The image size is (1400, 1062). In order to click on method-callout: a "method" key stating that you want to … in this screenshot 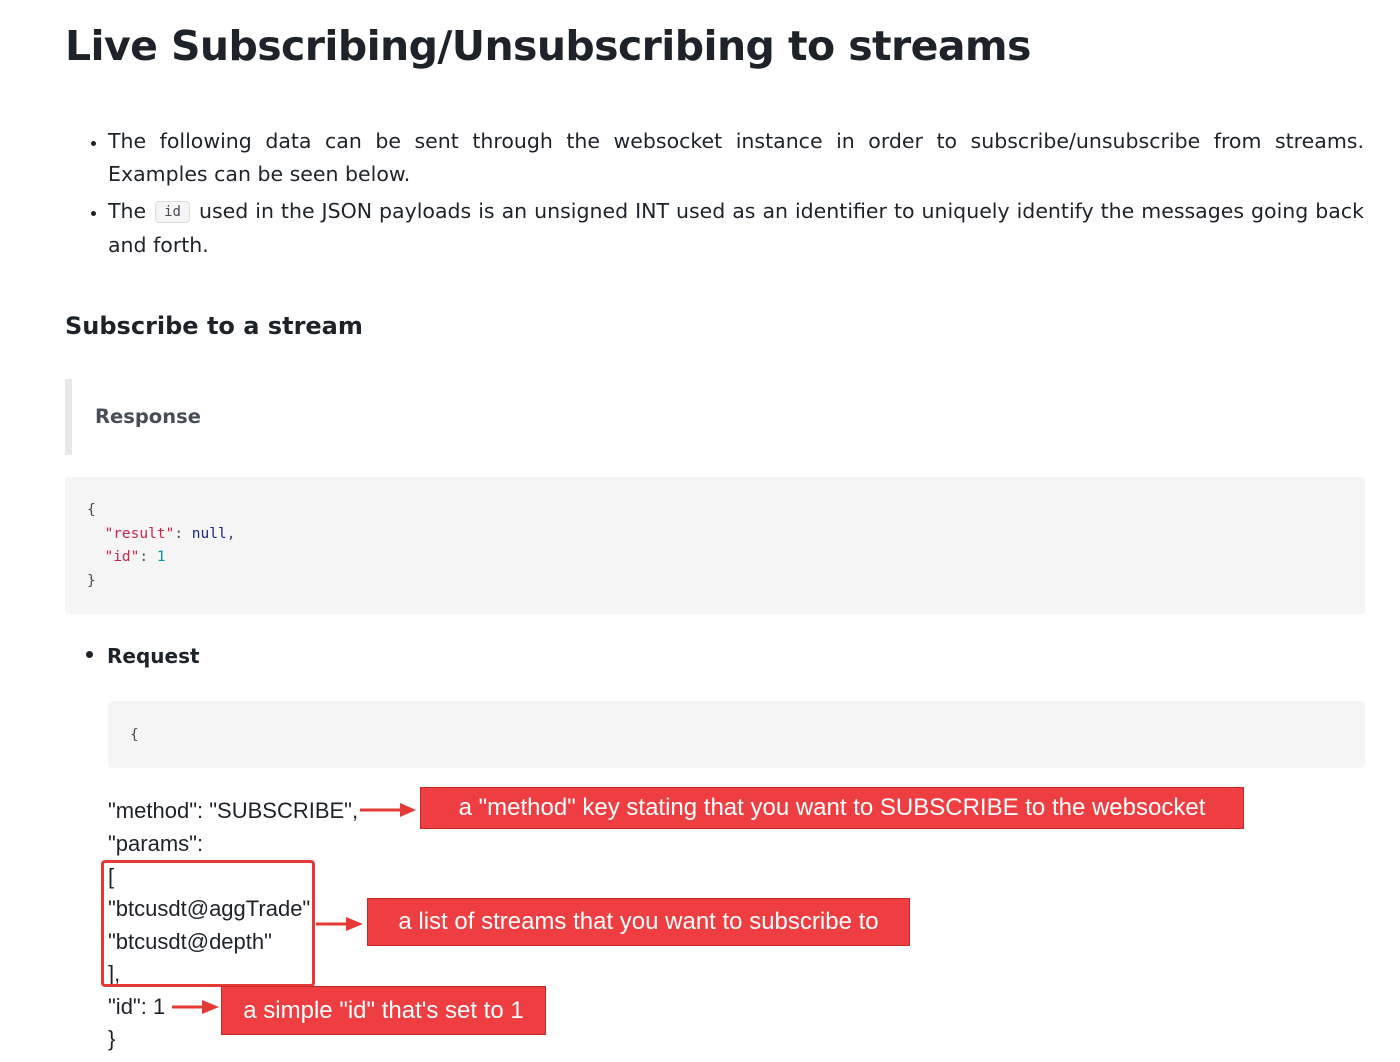, I will do `click(832, 808)`.